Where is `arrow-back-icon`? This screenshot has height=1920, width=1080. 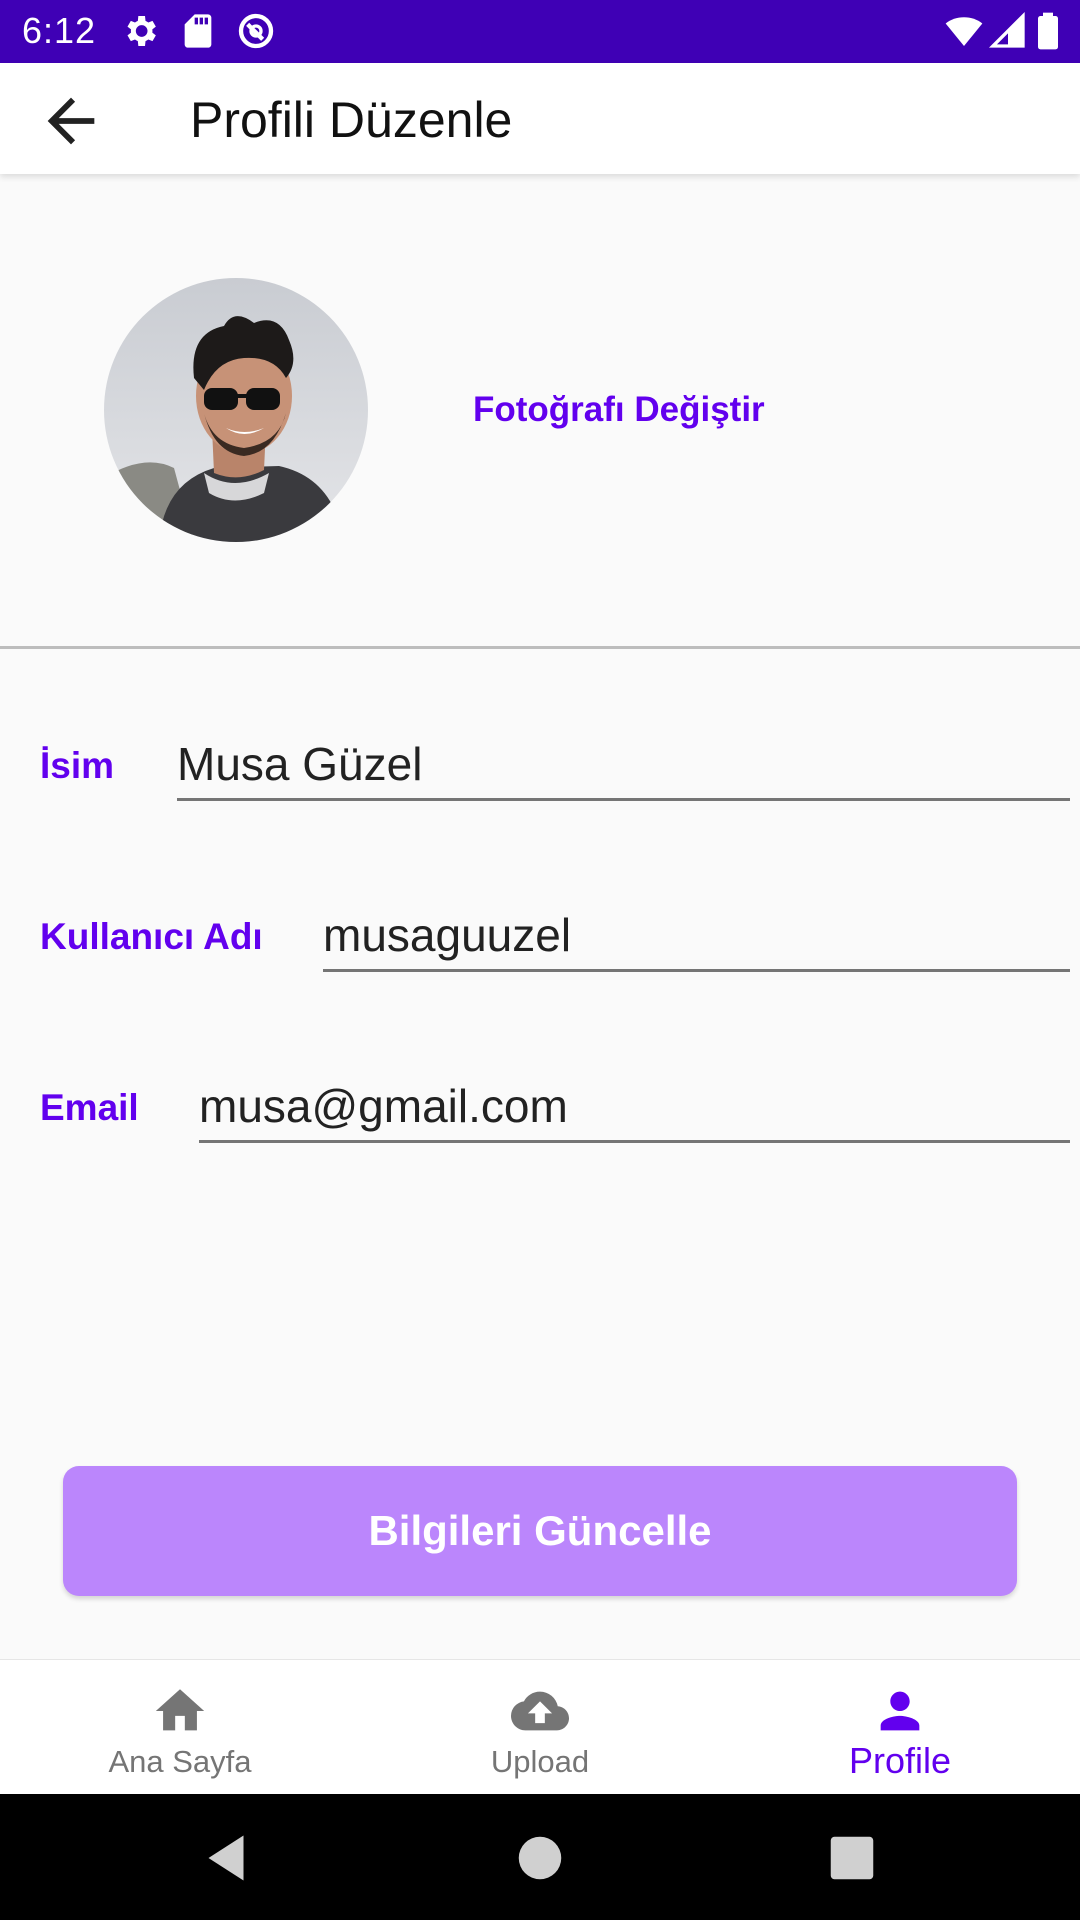 arrow-back-icon is located at coordinates (71, 121).